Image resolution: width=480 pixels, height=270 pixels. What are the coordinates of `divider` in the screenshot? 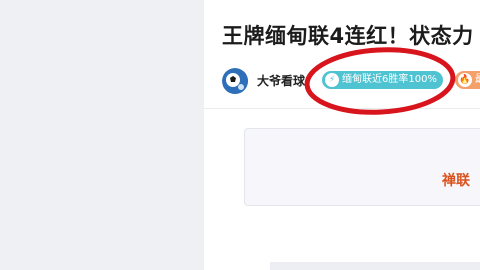 It's located at (342, 108).